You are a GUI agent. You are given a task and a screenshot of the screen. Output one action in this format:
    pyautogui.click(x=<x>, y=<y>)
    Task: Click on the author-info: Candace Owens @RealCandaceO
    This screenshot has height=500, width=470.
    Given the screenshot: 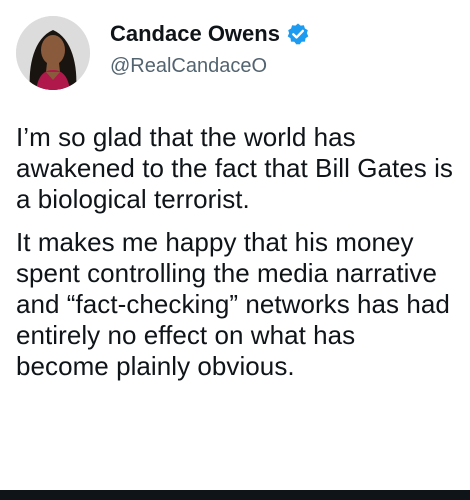 What is the action you would take?
    pyautogui.click(x=210, y=50)
    